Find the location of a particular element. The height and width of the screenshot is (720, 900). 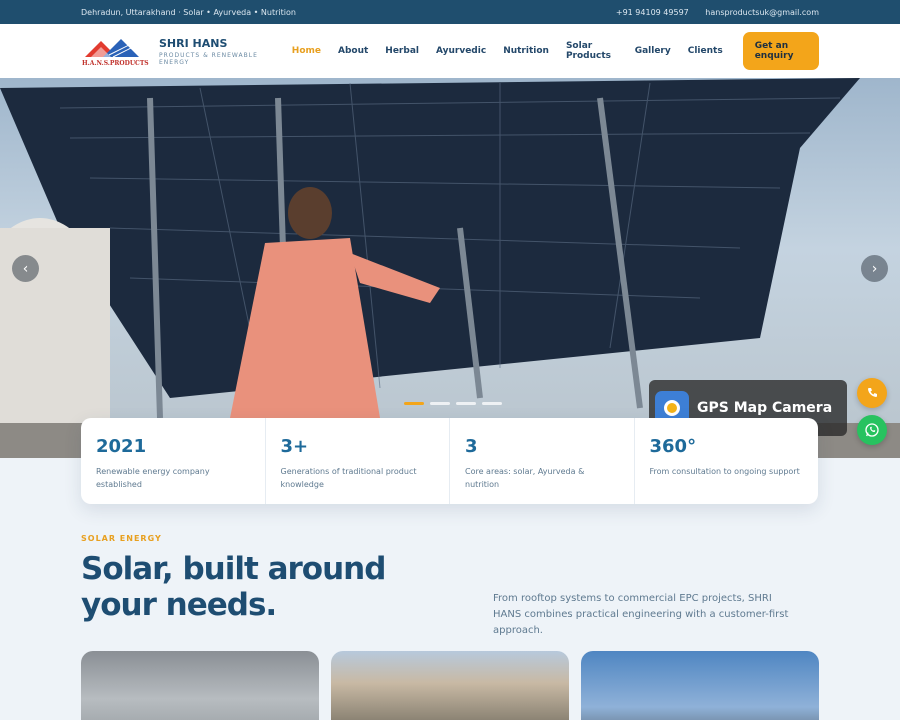

phone-link: +91 94109 49597 is located at coordinates (652, 12).